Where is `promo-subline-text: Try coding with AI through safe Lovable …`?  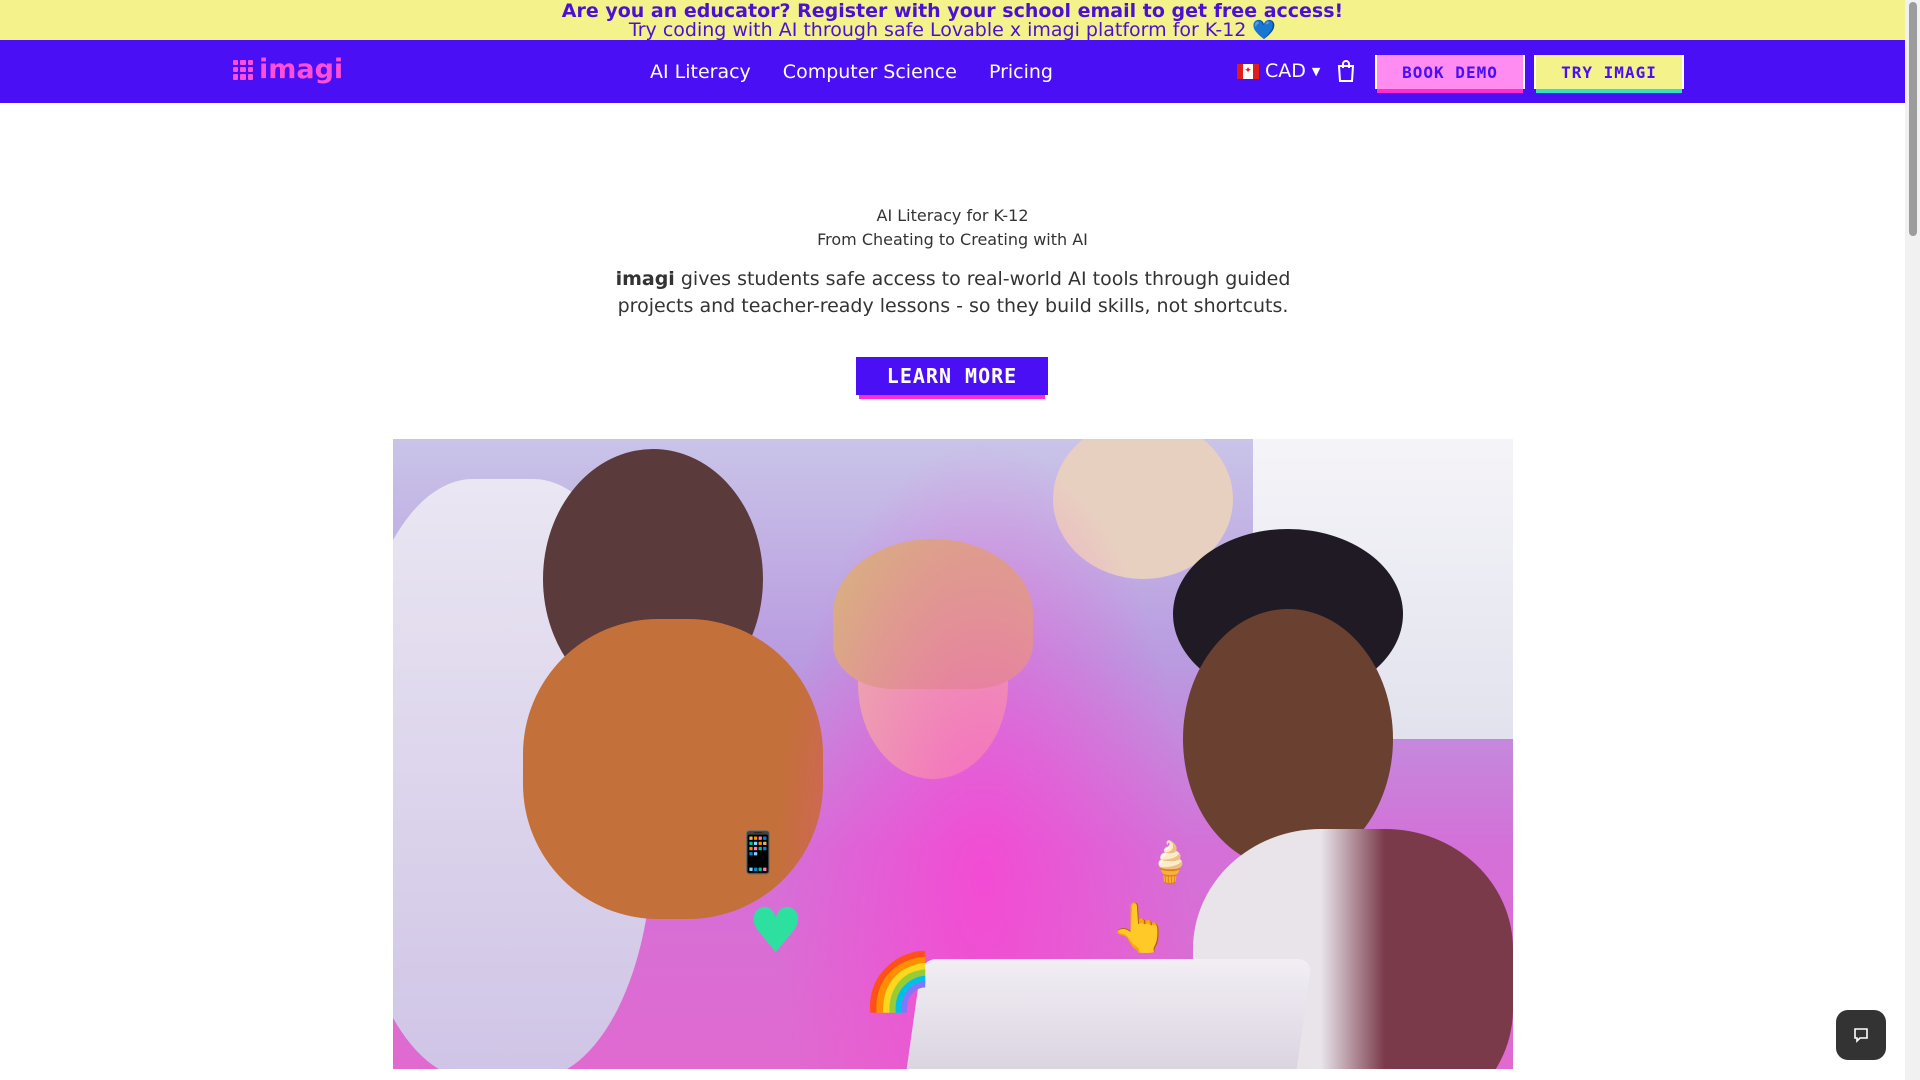 promo-subline-text: Try coding with AI through safe Lovable … is located at coordinates (937, 30).